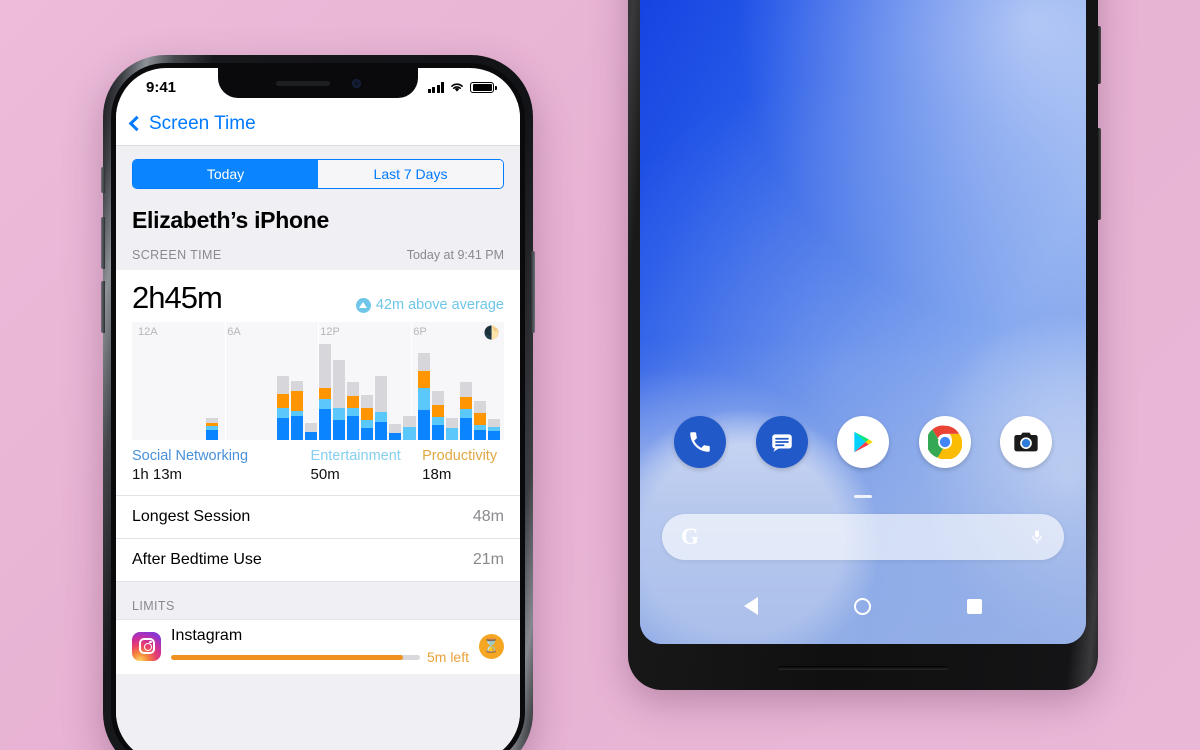 This screenshot has height=750, width=1200. What do you see at coordinates (1037, 537) in the screenshot?
I see `microphone-icon` at bounding box center [1037, 537].